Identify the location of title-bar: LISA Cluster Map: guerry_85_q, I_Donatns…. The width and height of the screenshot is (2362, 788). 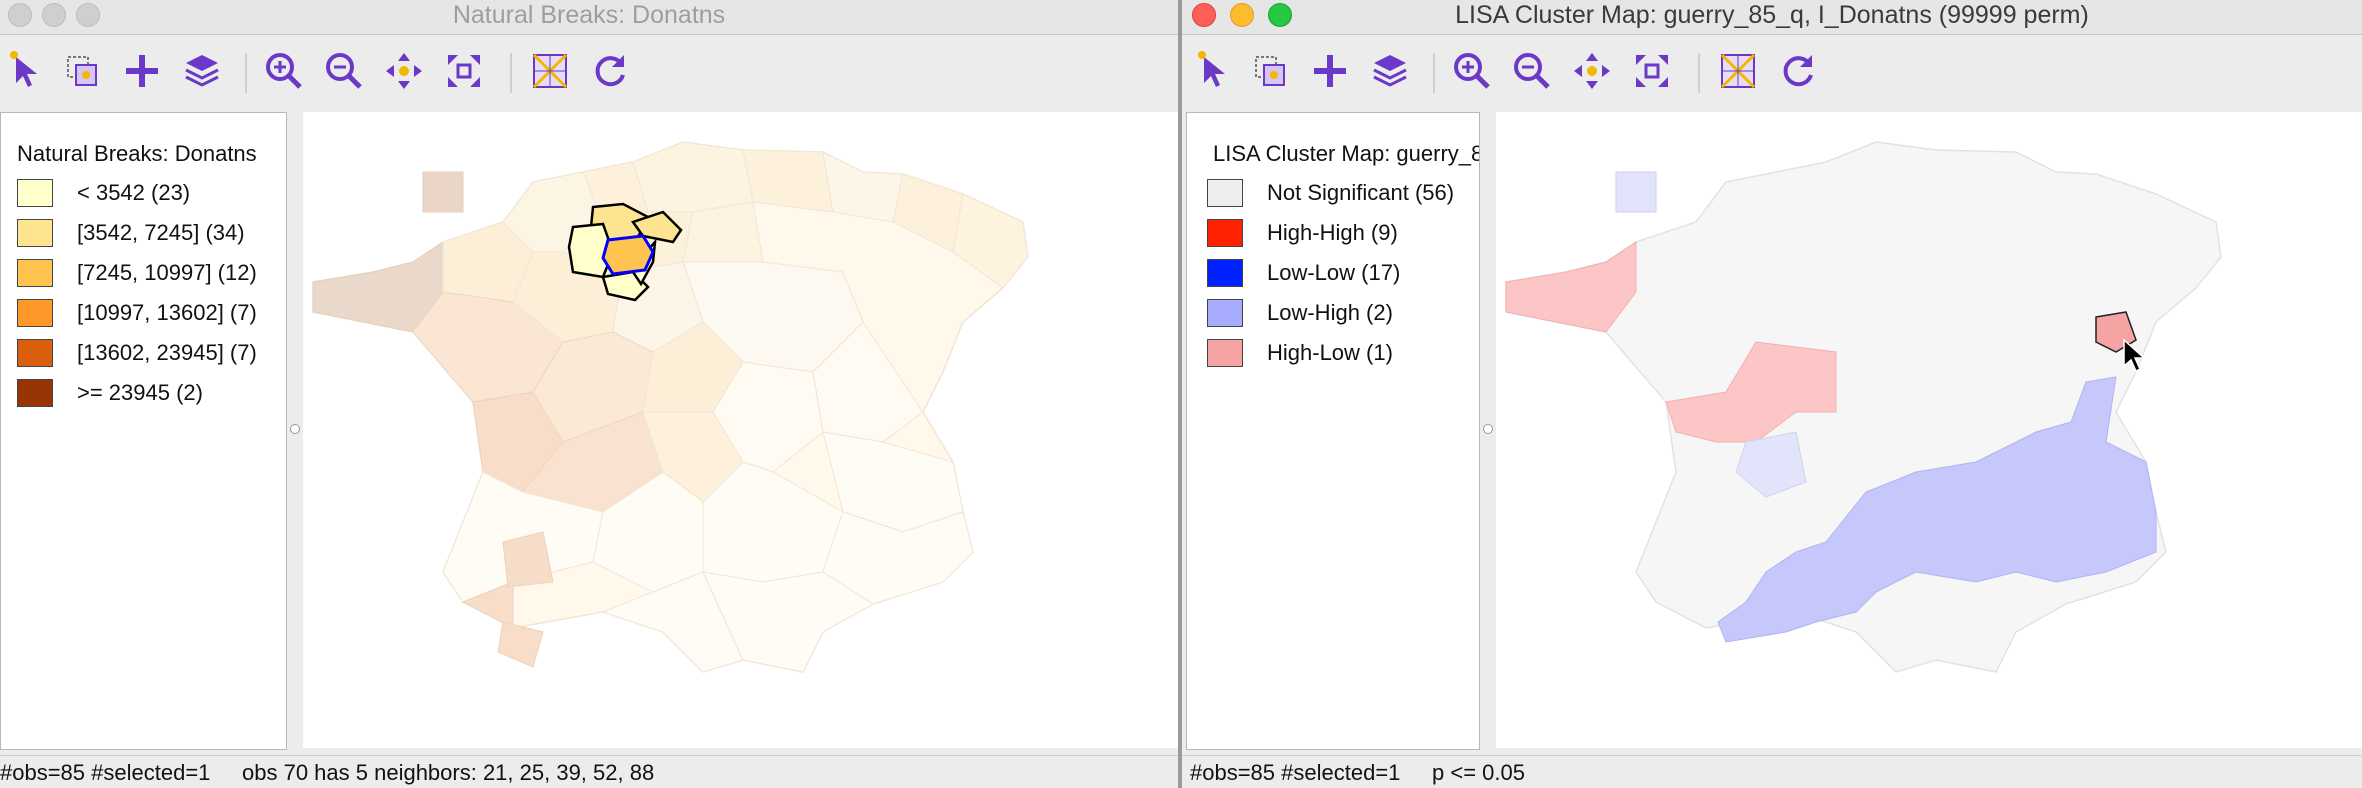
(1772, 17).